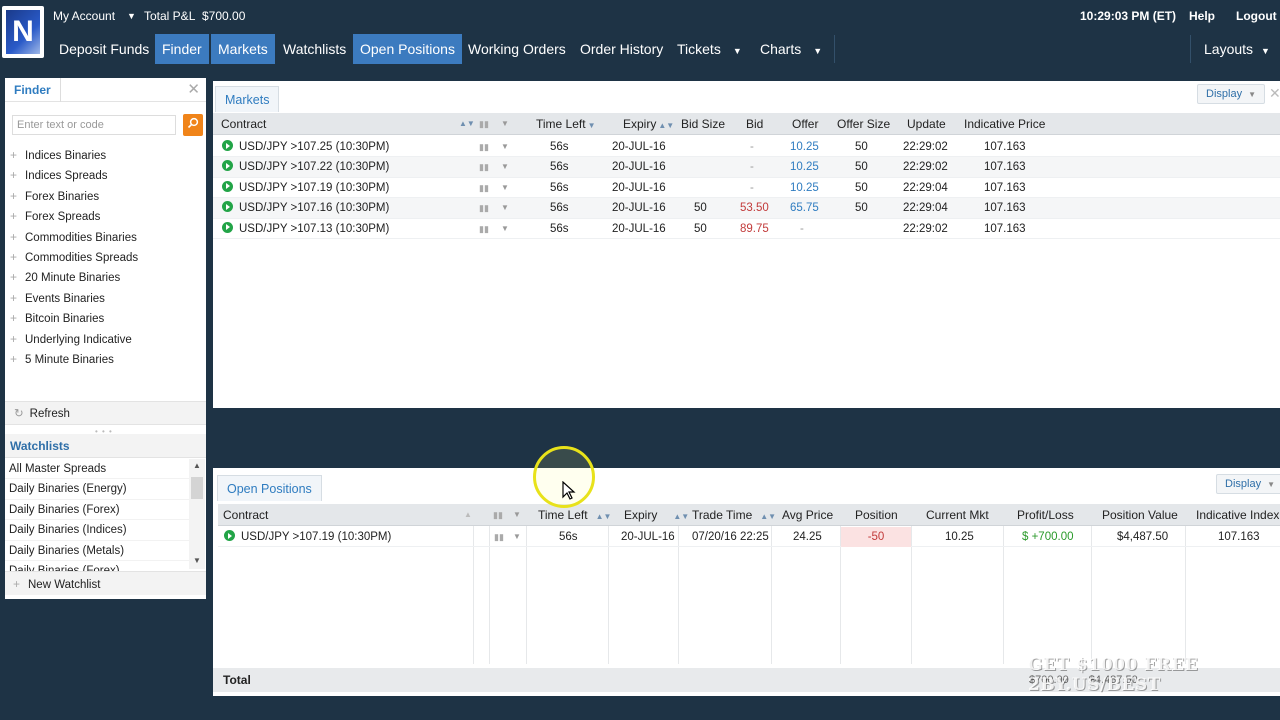  What do you see at coordinates (97, 489) in the screenshot?
I see `watchlist-item: Daily Binaries (Energy)` at bounding box center [97, 489].